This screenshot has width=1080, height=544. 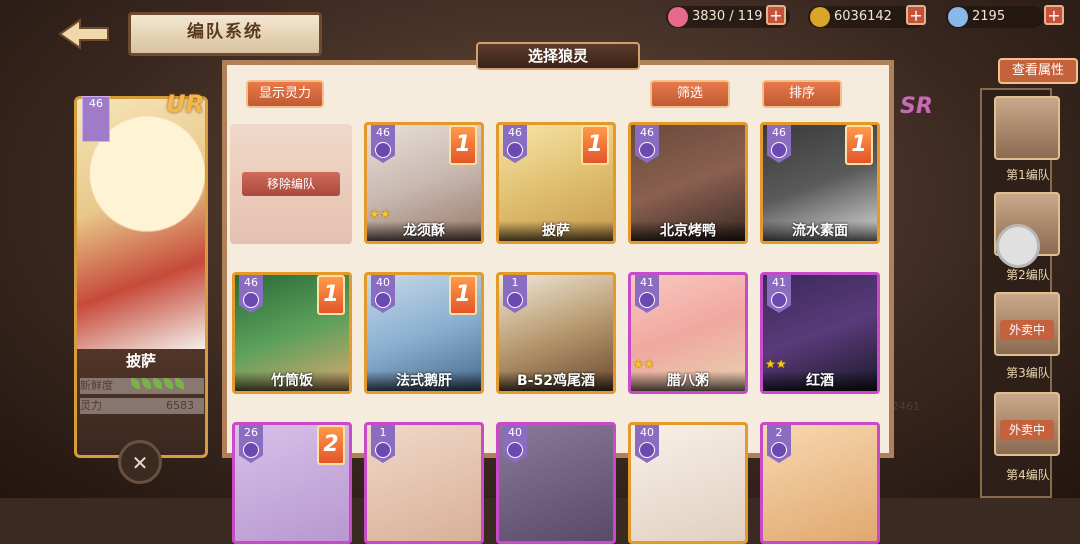 What do you see at coordinates (331, 445) in the screenshot?
I see `team-number-tag: 2` at bounding box center [331, 445].